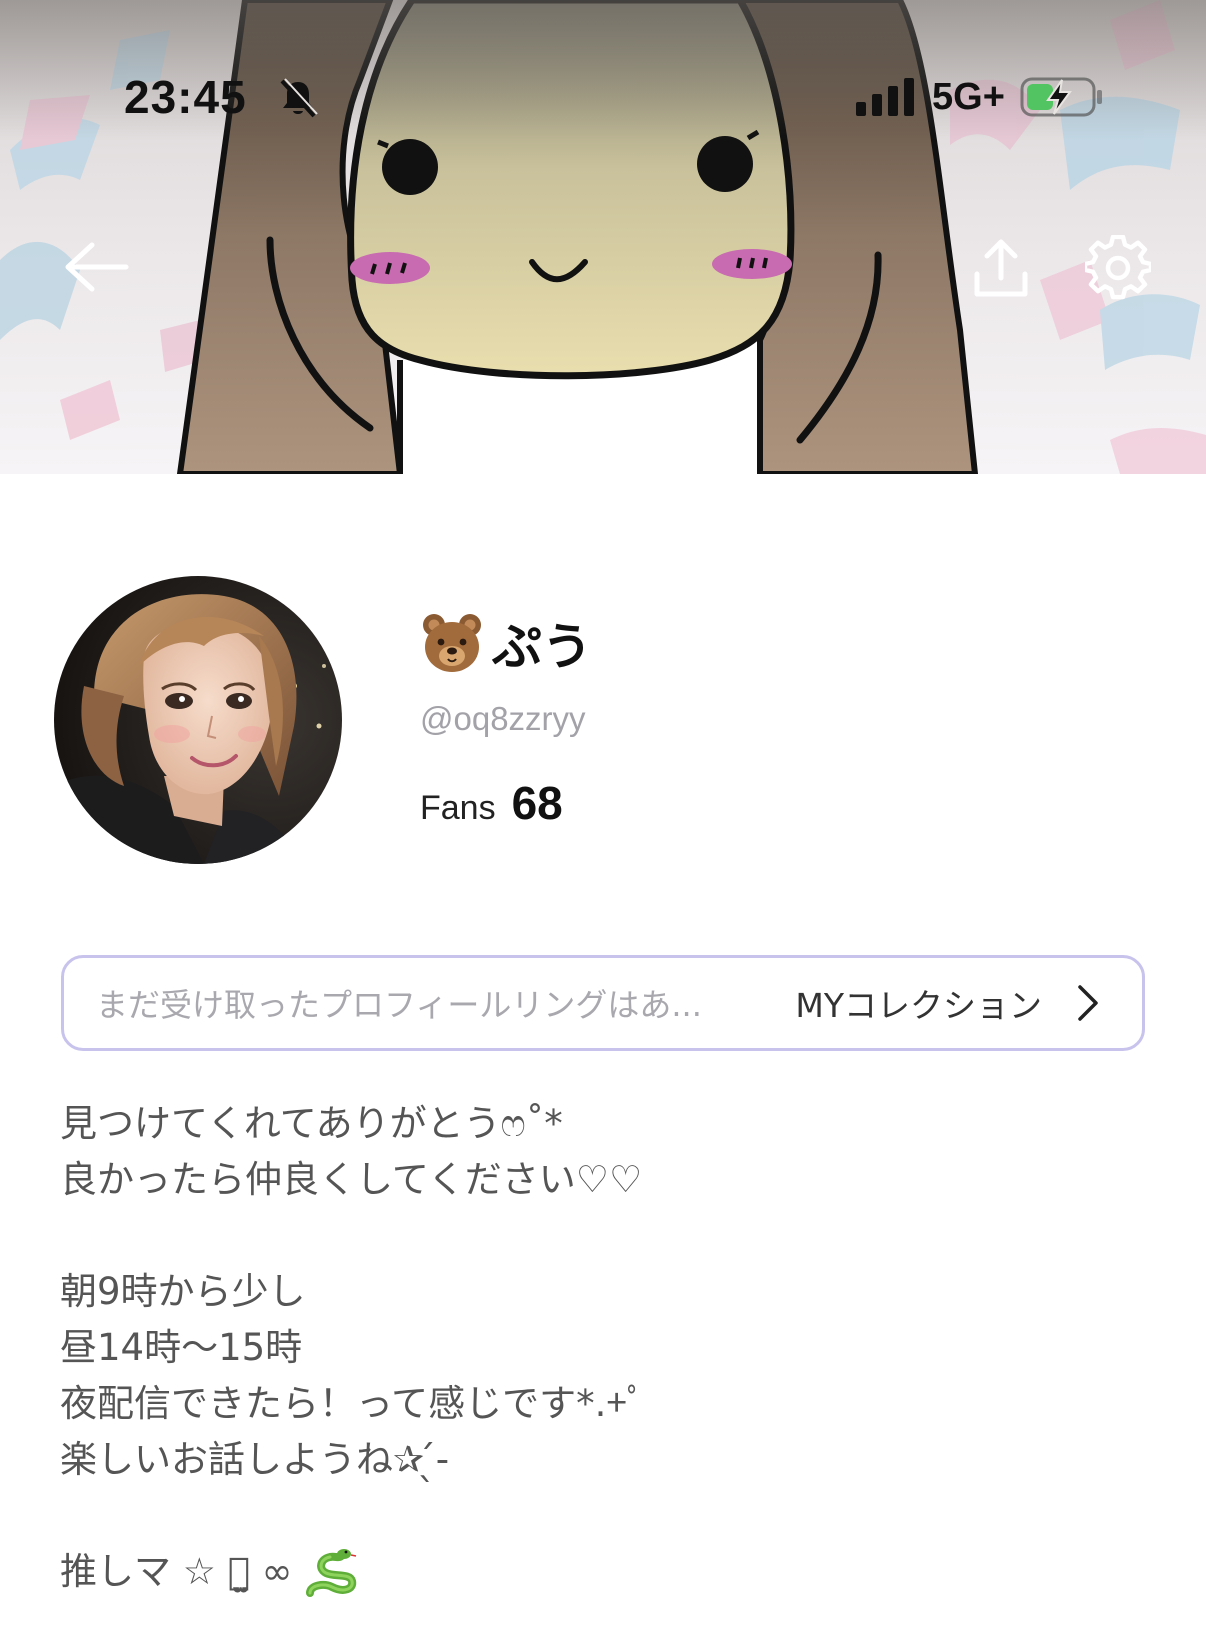 The height and width of the screenshot is (1639, 1206). Describe the element at coordinates (458, 808) in the screenshot. I see `fans-label: Fans` at that location.